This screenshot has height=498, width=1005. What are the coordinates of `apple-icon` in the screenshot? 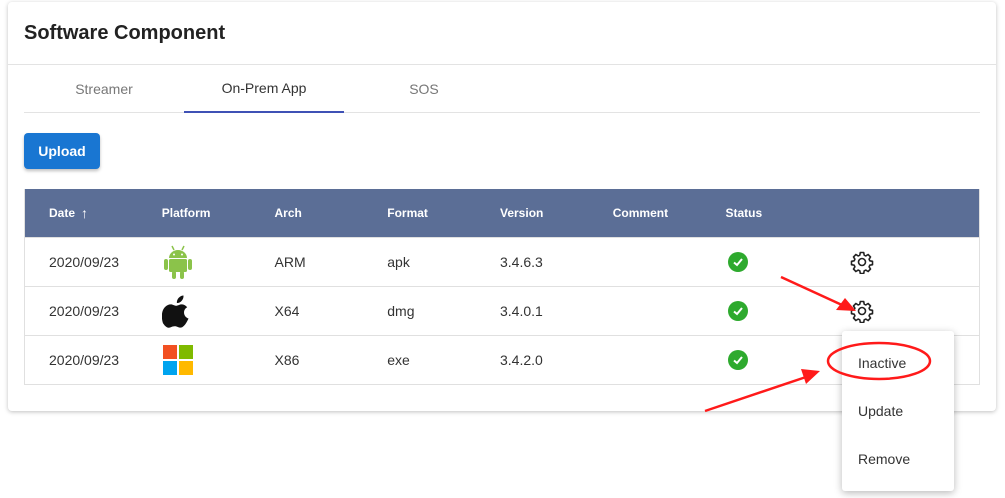 It's located at (175, 311).